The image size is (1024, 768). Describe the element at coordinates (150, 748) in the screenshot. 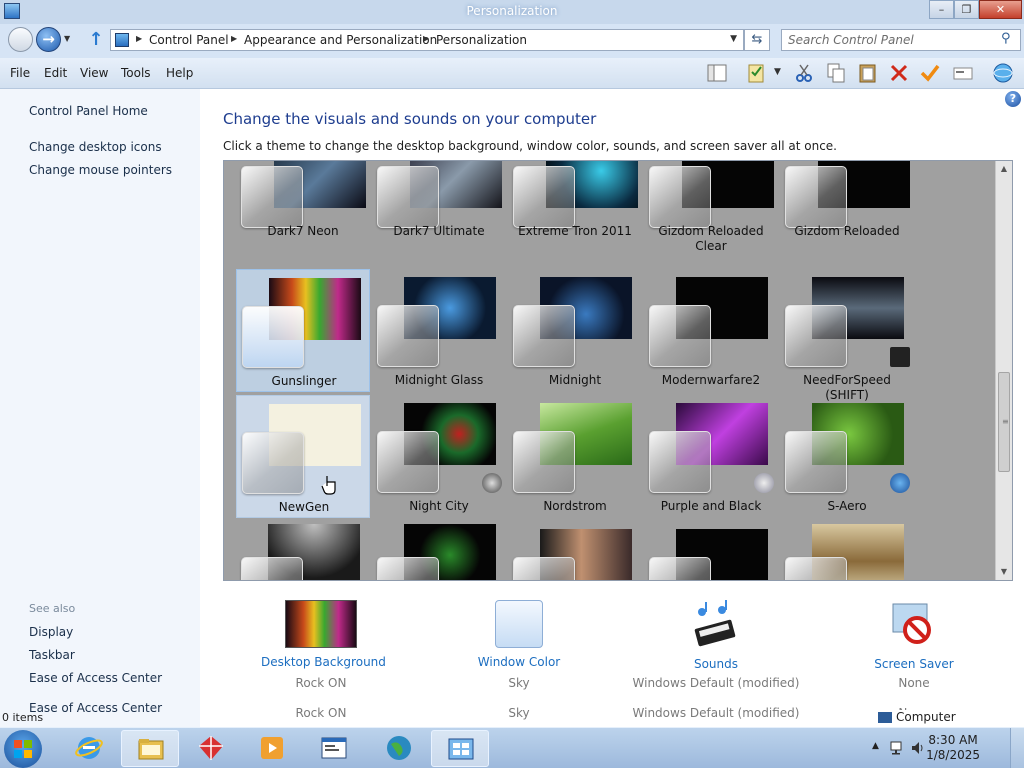

I see `taskbar-file-explorer` at that location.